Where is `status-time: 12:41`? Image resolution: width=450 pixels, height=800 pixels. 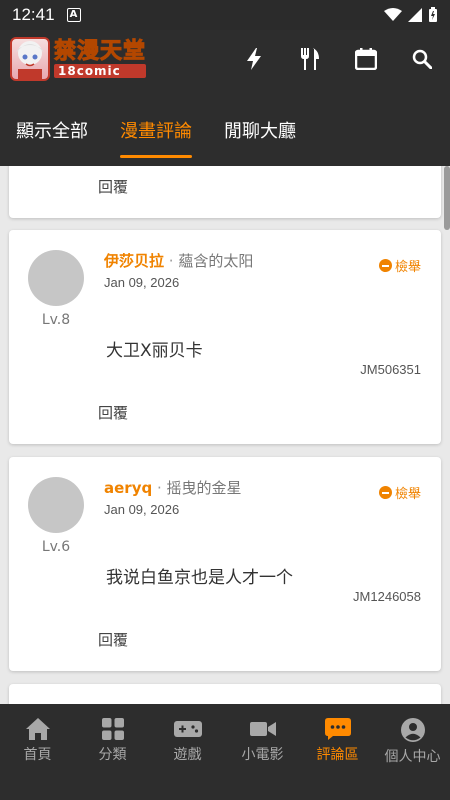
status-time: 12:41 is located at coordinates (33, 14).